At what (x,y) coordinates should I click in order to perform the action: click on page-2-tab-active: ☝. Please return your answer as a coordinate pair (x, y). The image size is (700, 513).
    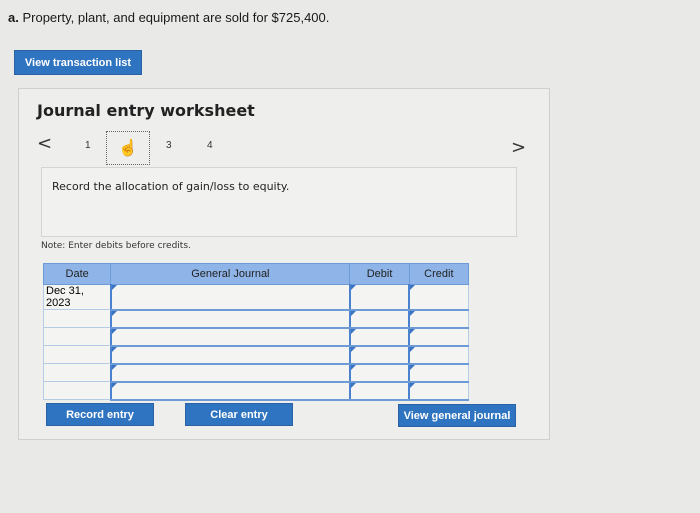
    Looking at the image, I should click on (128, 148).